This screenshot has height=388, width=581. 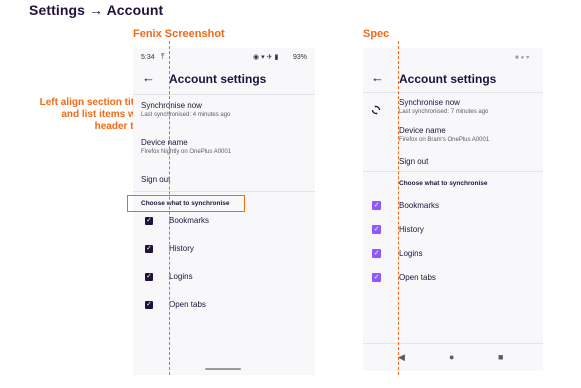 I want to click on annotation-line: header text, so click(x=121, y=126).